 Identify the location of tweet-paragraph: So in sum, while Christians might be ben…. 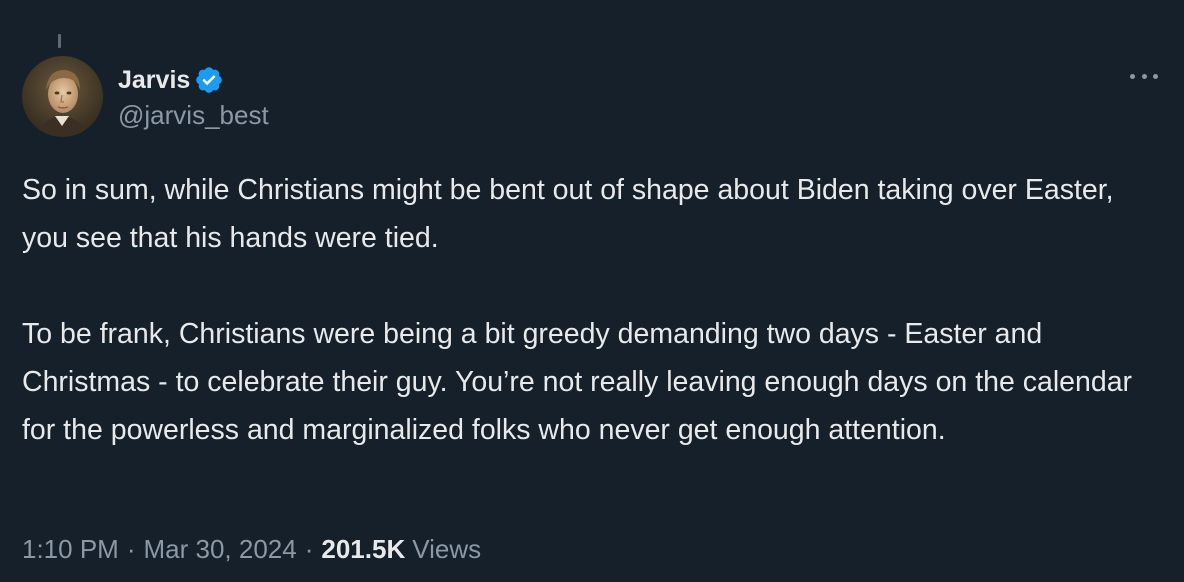
(568, 214).